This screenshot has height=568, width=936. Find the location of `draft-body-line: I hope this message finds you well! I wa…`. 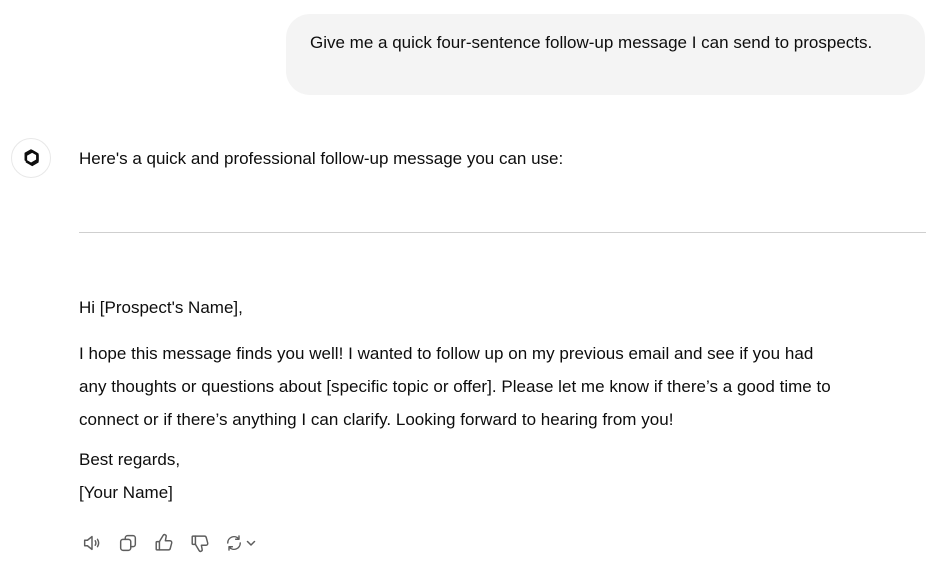

draft-body-line: I hope this message finds you well! I wa… is located at coordinates (446, 353).